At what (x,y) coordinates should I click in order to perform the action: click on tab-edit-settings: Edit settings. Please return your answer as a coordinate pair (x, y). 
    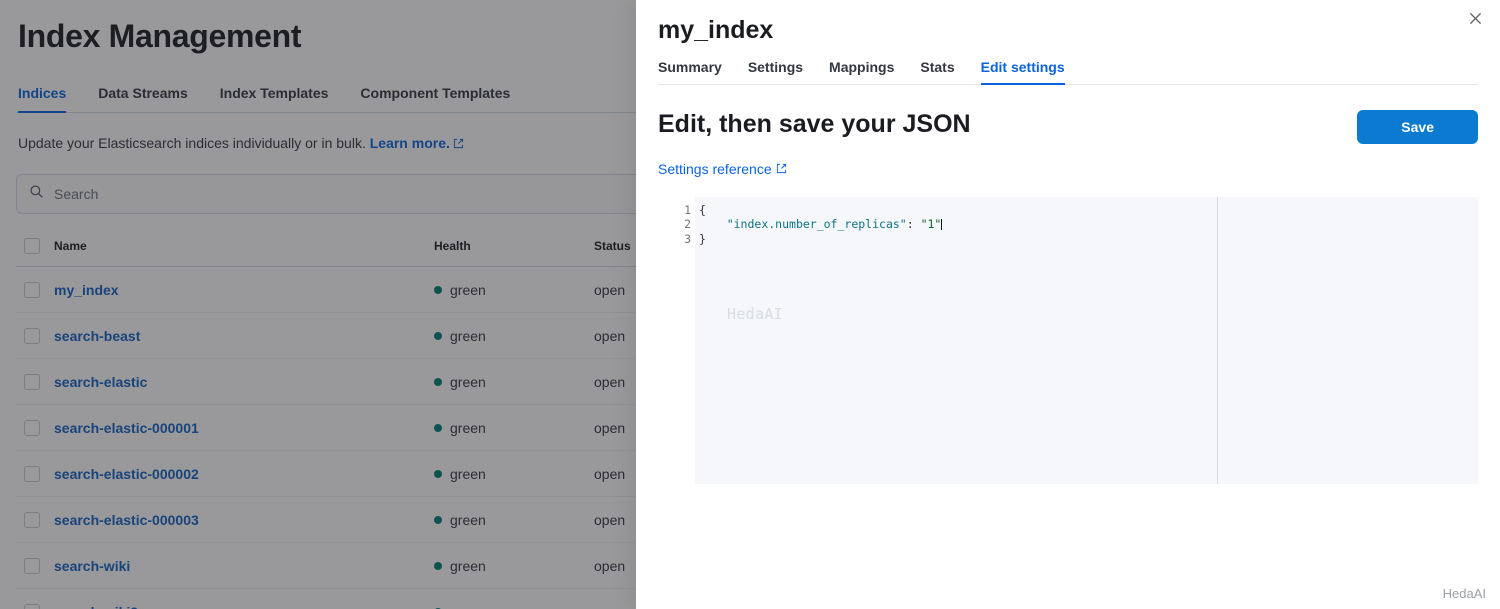
    Looking at the image, I should click on (1022, 72).